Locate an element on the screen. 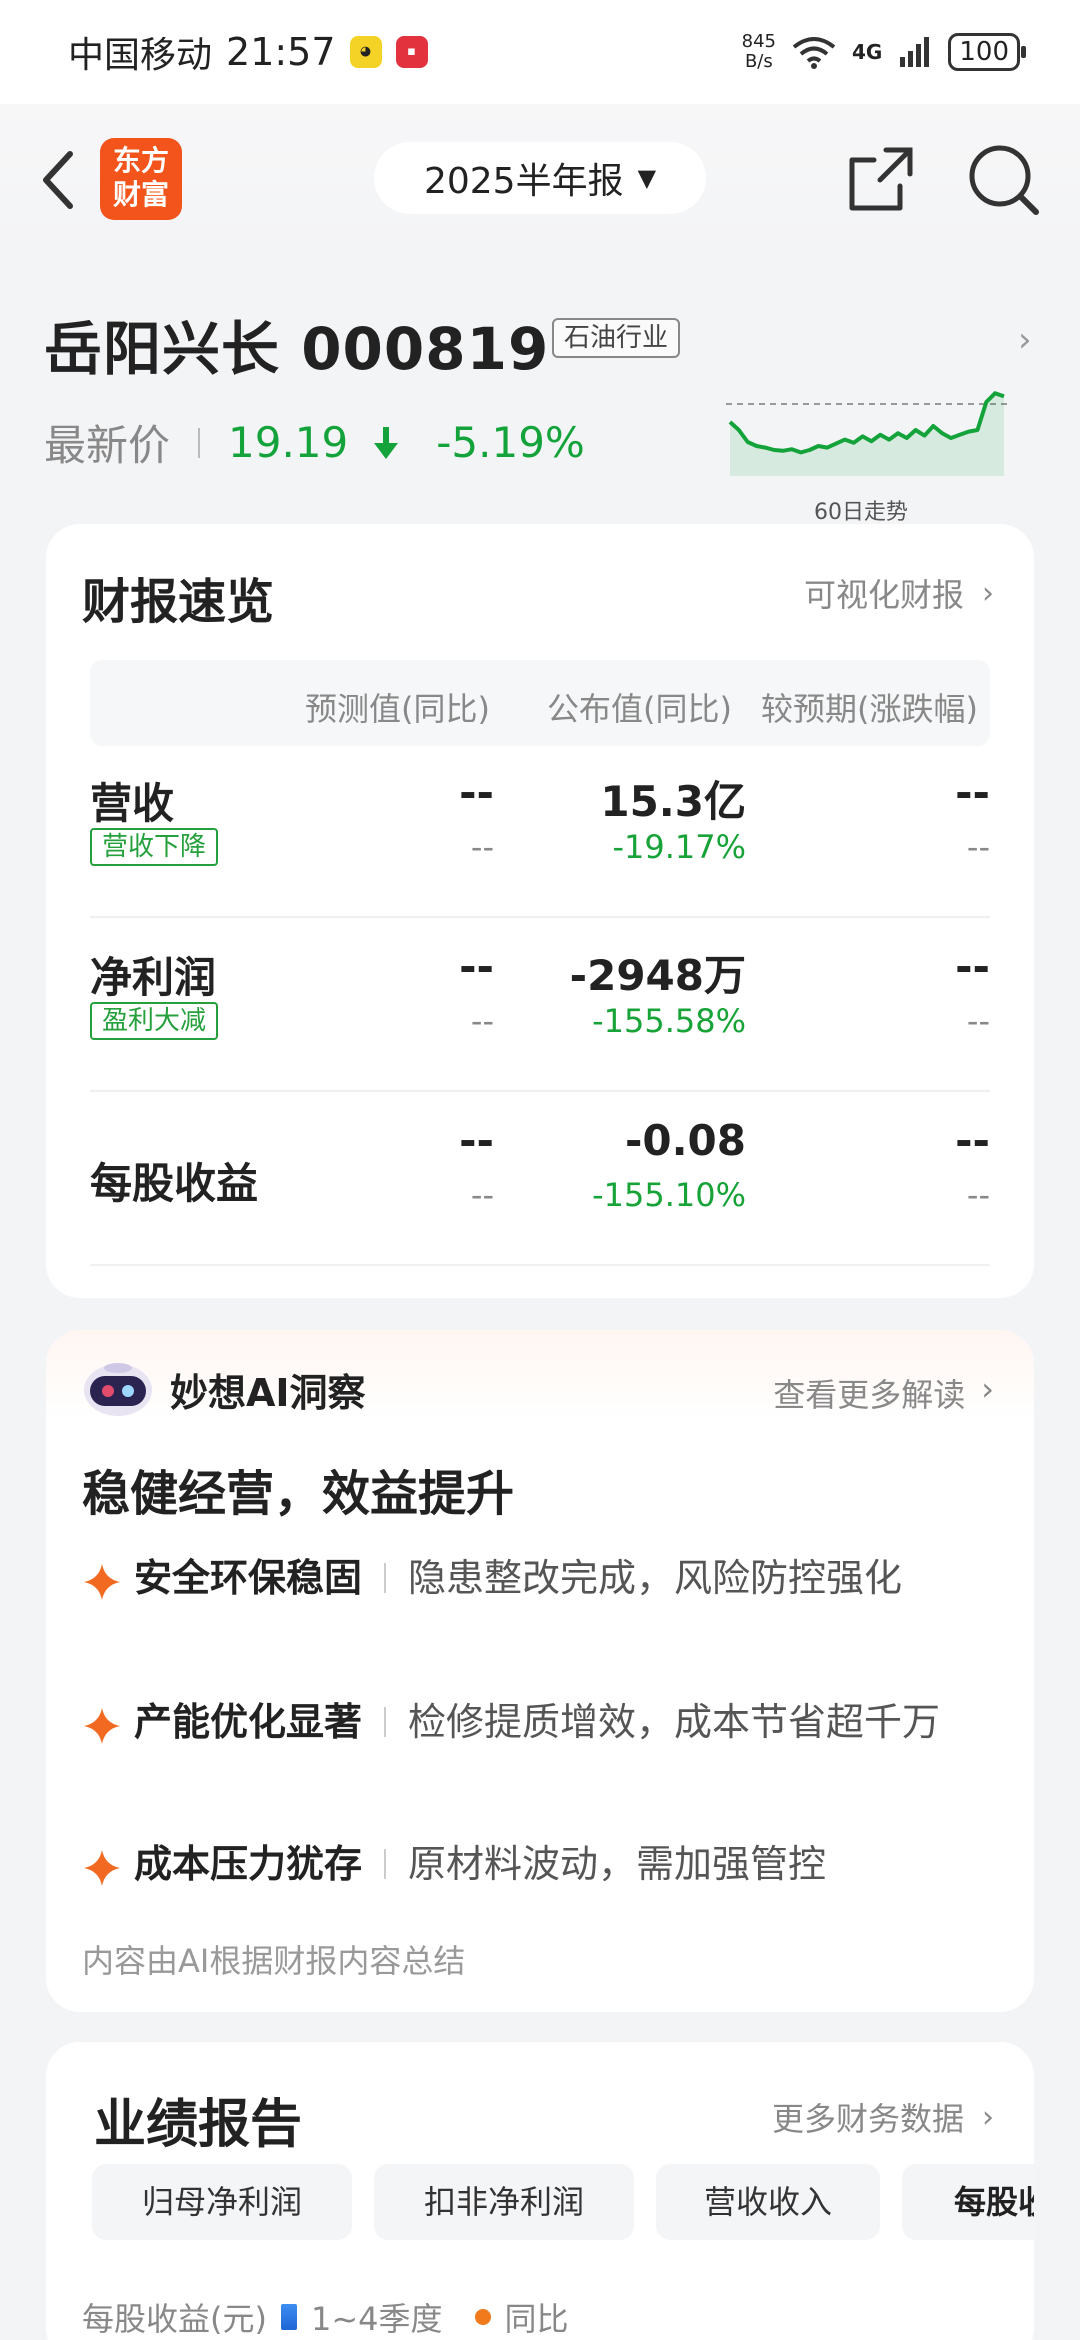 Image resolution: width=1080 pixels, height=2340 pixels. more-interpretation-link: 查看更多解读 › is located at coordinates (883, 1393).